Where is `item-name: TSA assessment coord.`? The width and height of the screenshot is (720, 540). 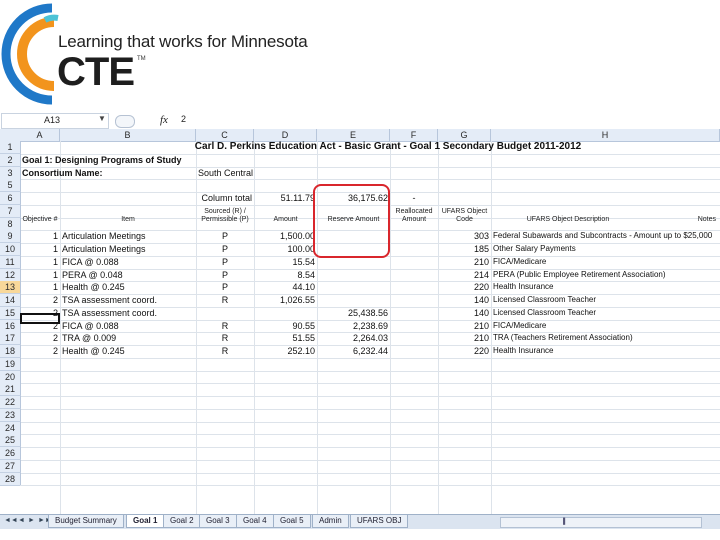 item-name: TSA assessment coord. is located at coordinates (129, 313).